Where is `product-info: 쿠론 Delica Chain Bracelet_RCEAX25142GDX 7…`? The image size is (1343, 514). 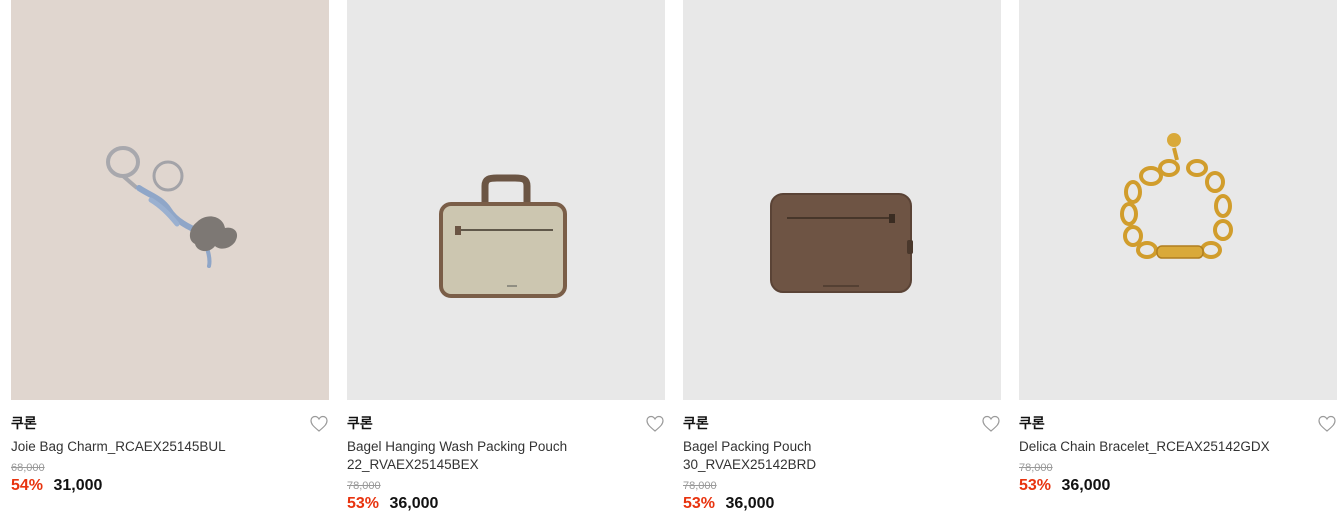
product-info: 쿠론 Delica Chain Bracelet_RCEAX25142GDX 7… is located at coordinates (1178, 448).